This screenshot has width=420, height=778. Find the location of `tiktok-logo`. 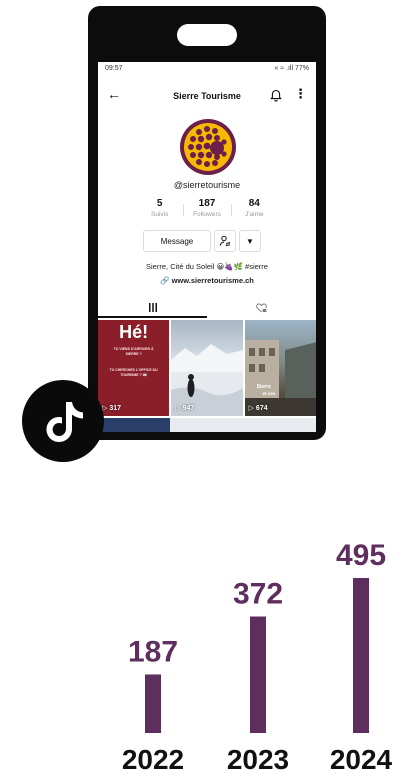

tiktok-logo is located at coordinates (63, 421).